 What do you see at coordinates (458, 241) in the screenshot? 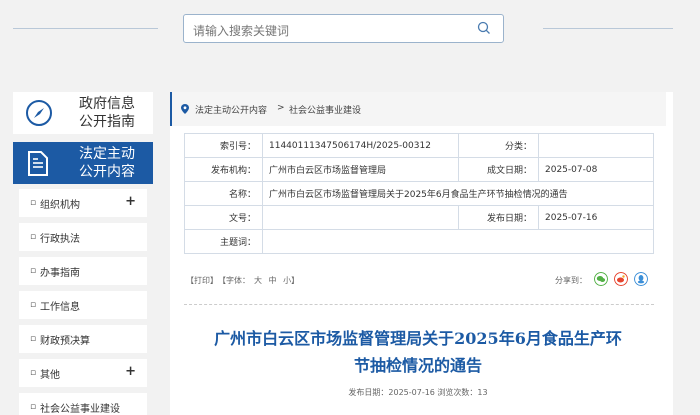
I see `subject-value` at bounding box center [458, 241].